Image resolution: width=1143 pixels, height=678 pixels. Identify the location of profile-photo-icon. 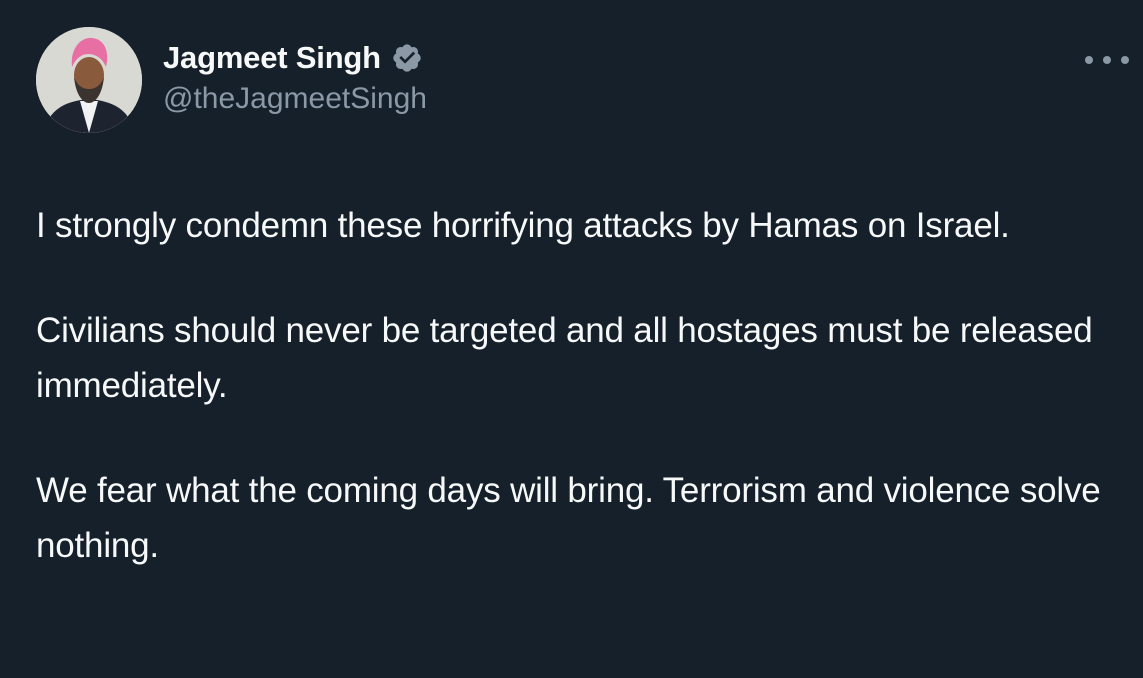
(89, 80).